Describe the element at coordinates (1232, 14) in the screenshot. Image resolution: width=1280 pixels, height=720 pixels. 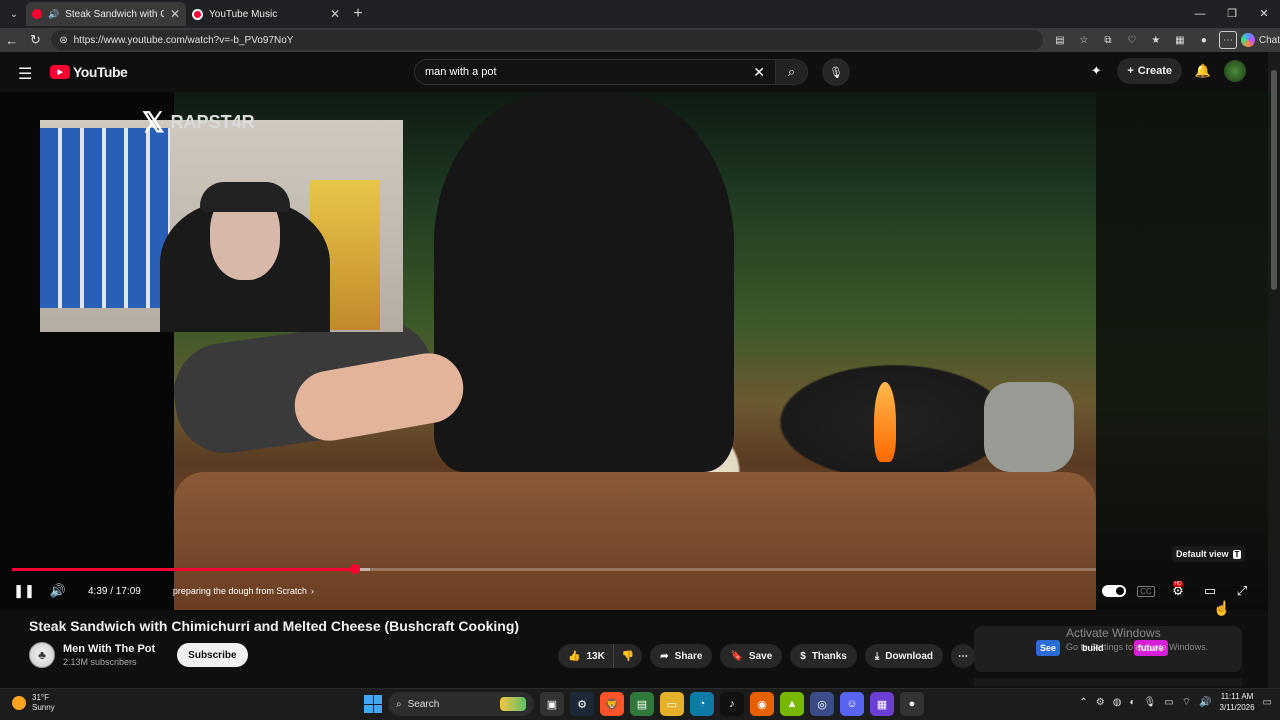
I see `restore-icon: ❐` at that location.